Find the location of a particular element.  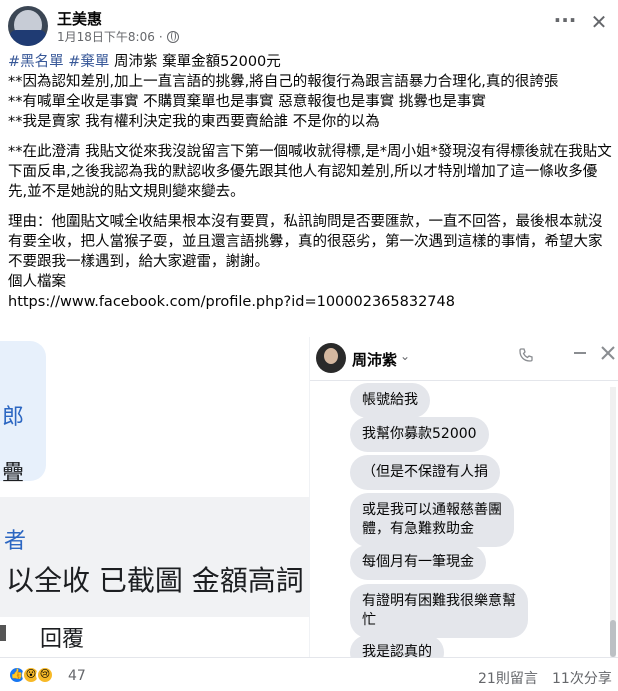

left-big-text: 以全收 已截圖 金額高詞 is located at coordinates (155, 580).